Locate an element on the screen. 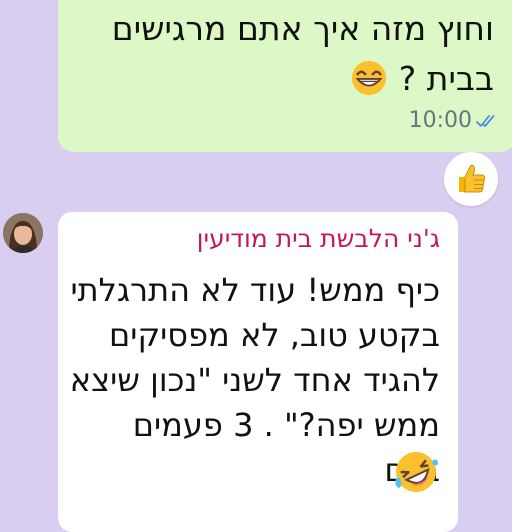  avatar-photo is located at coordinates (23, 233).